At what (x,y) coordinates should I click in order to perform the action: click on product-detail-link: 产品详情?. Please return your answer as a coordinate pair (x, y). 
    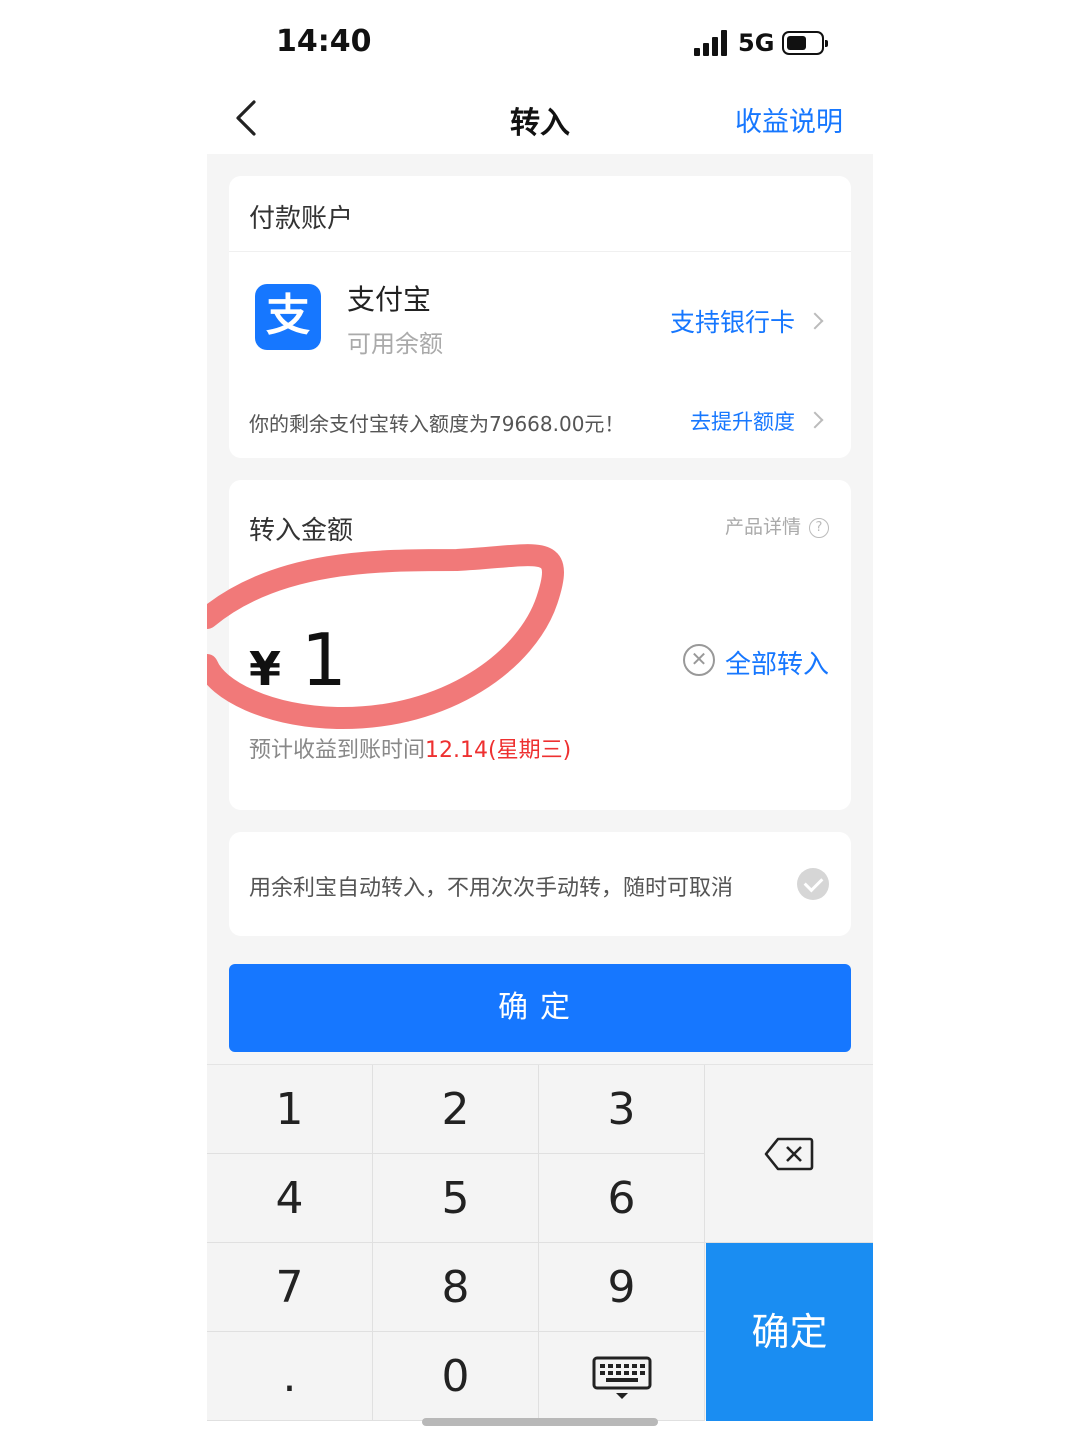
    Looking at the image, I should click on (777, 525).